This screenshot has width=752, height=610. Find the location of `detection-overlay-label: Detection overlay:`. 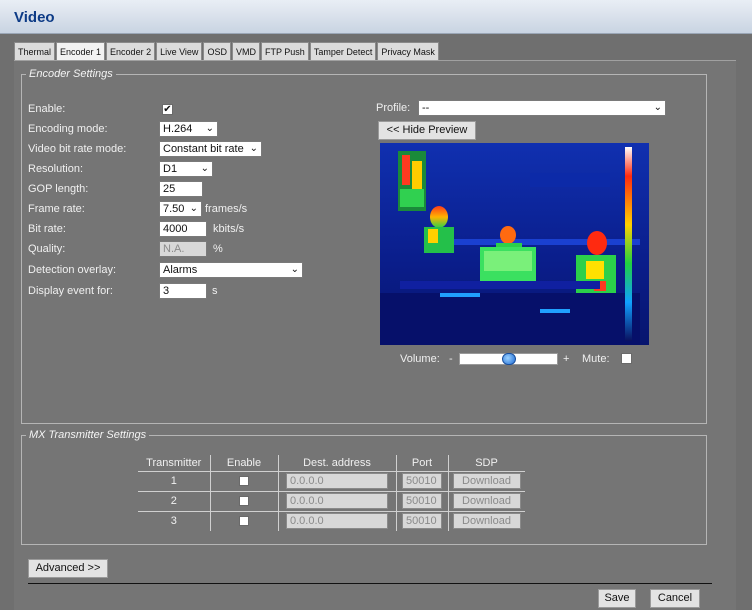

detection-overlay-label: Detection overlay: is located at coordinates (72, 270).